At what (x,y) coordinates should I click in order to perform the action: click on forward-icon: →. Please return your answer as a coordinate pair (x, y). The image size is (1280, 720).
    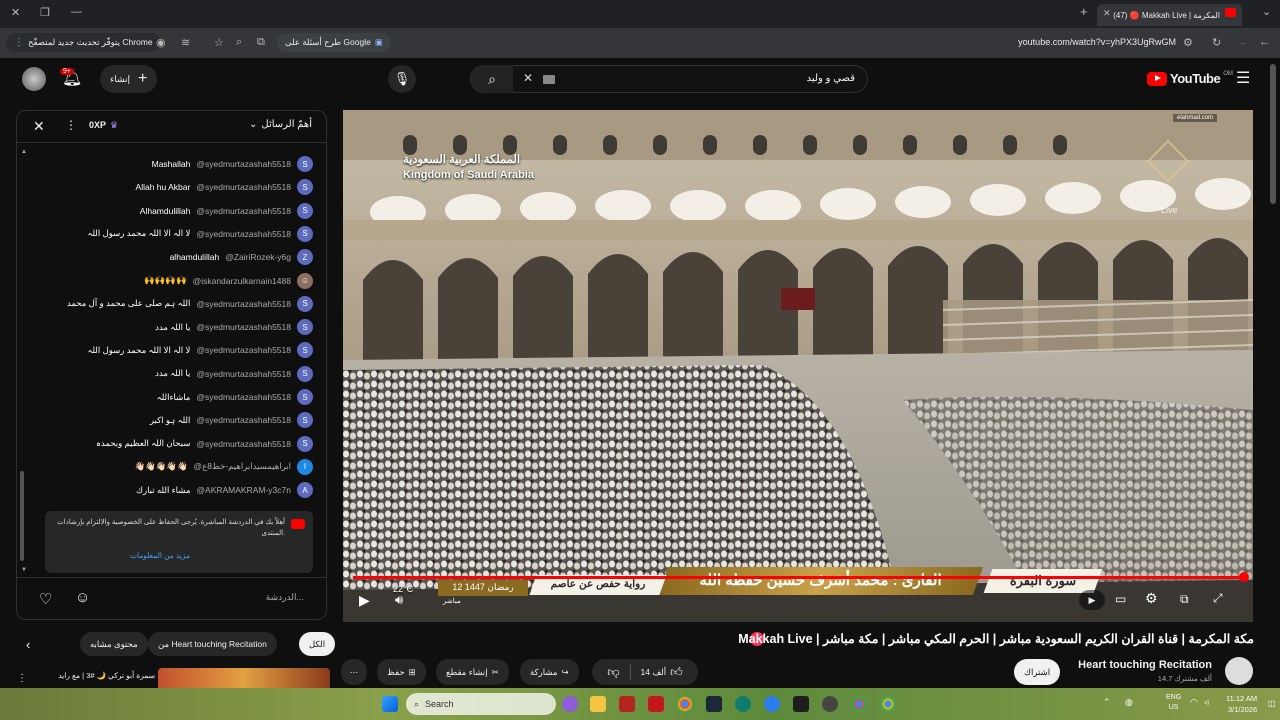
    Looking at the image, I should click on (1241, 42).